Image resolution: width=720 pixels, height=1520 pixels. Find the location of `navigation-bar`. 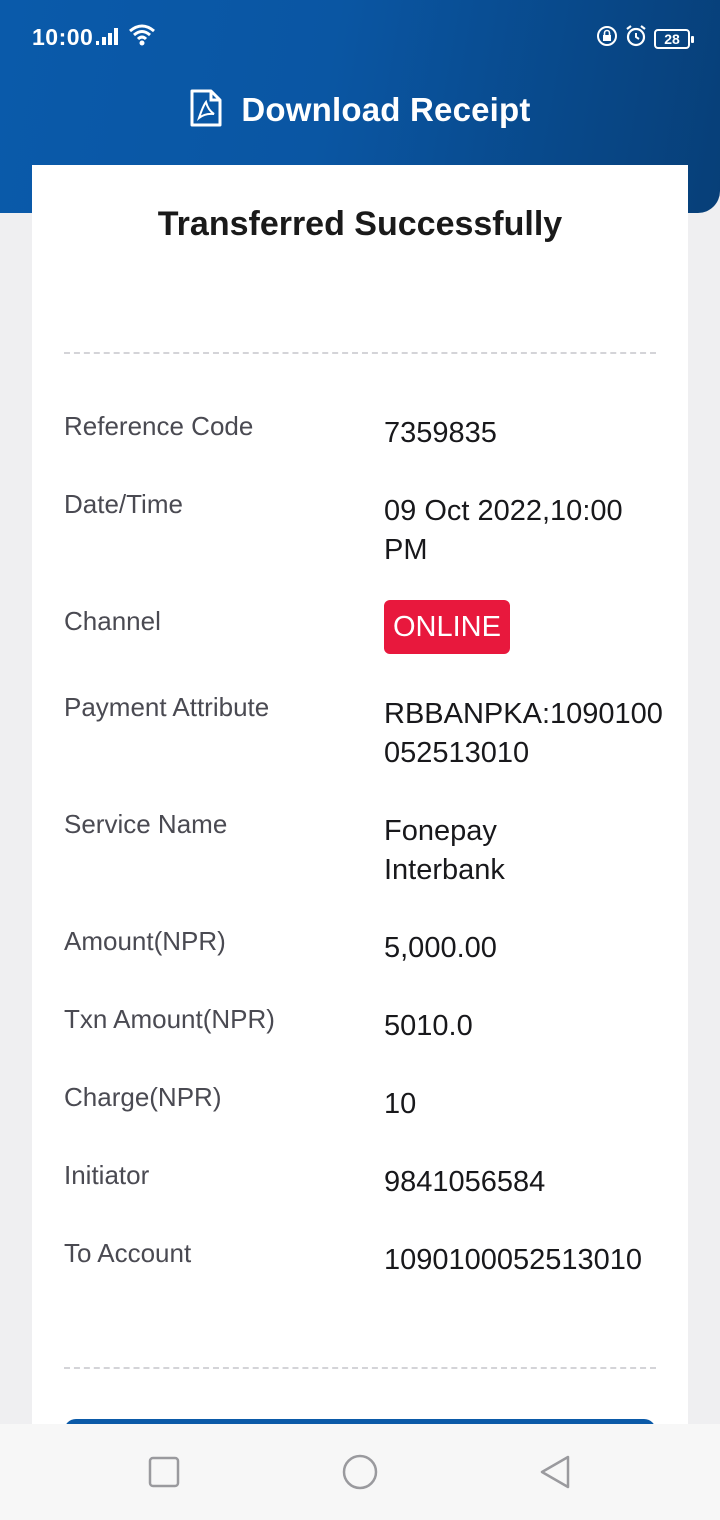

navigation-bar is located at coordinates (360, 1472).